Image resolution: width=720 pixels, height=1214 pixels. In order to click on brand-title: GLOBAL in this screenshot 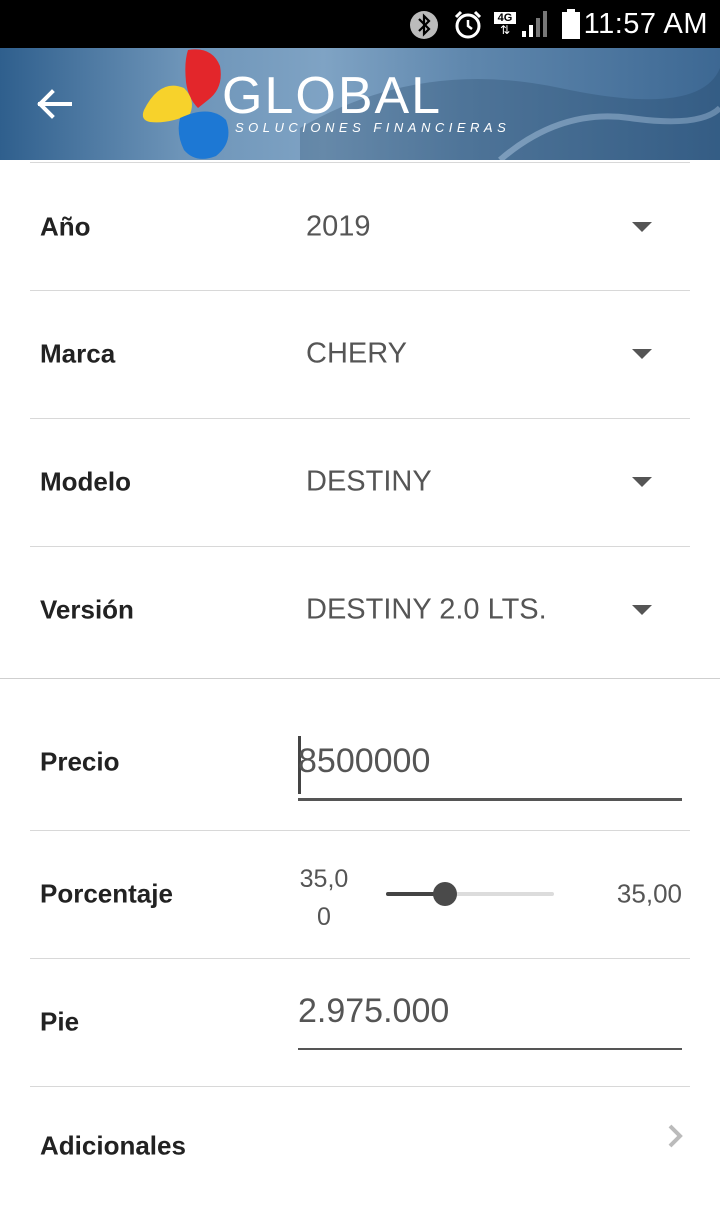, I will do `click(332, 96)`.